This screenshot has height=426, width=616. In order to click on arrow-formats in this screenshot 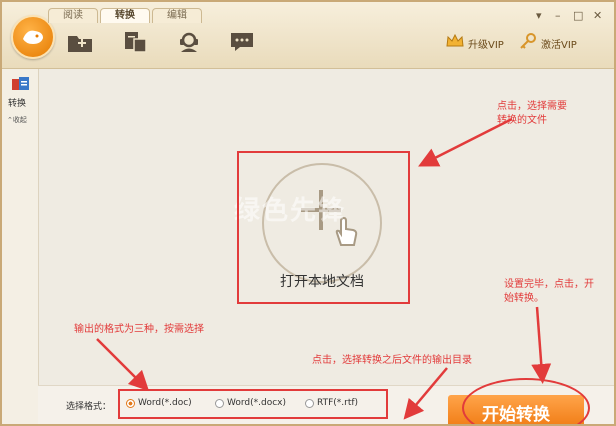, I will do `click(123, 365)`.